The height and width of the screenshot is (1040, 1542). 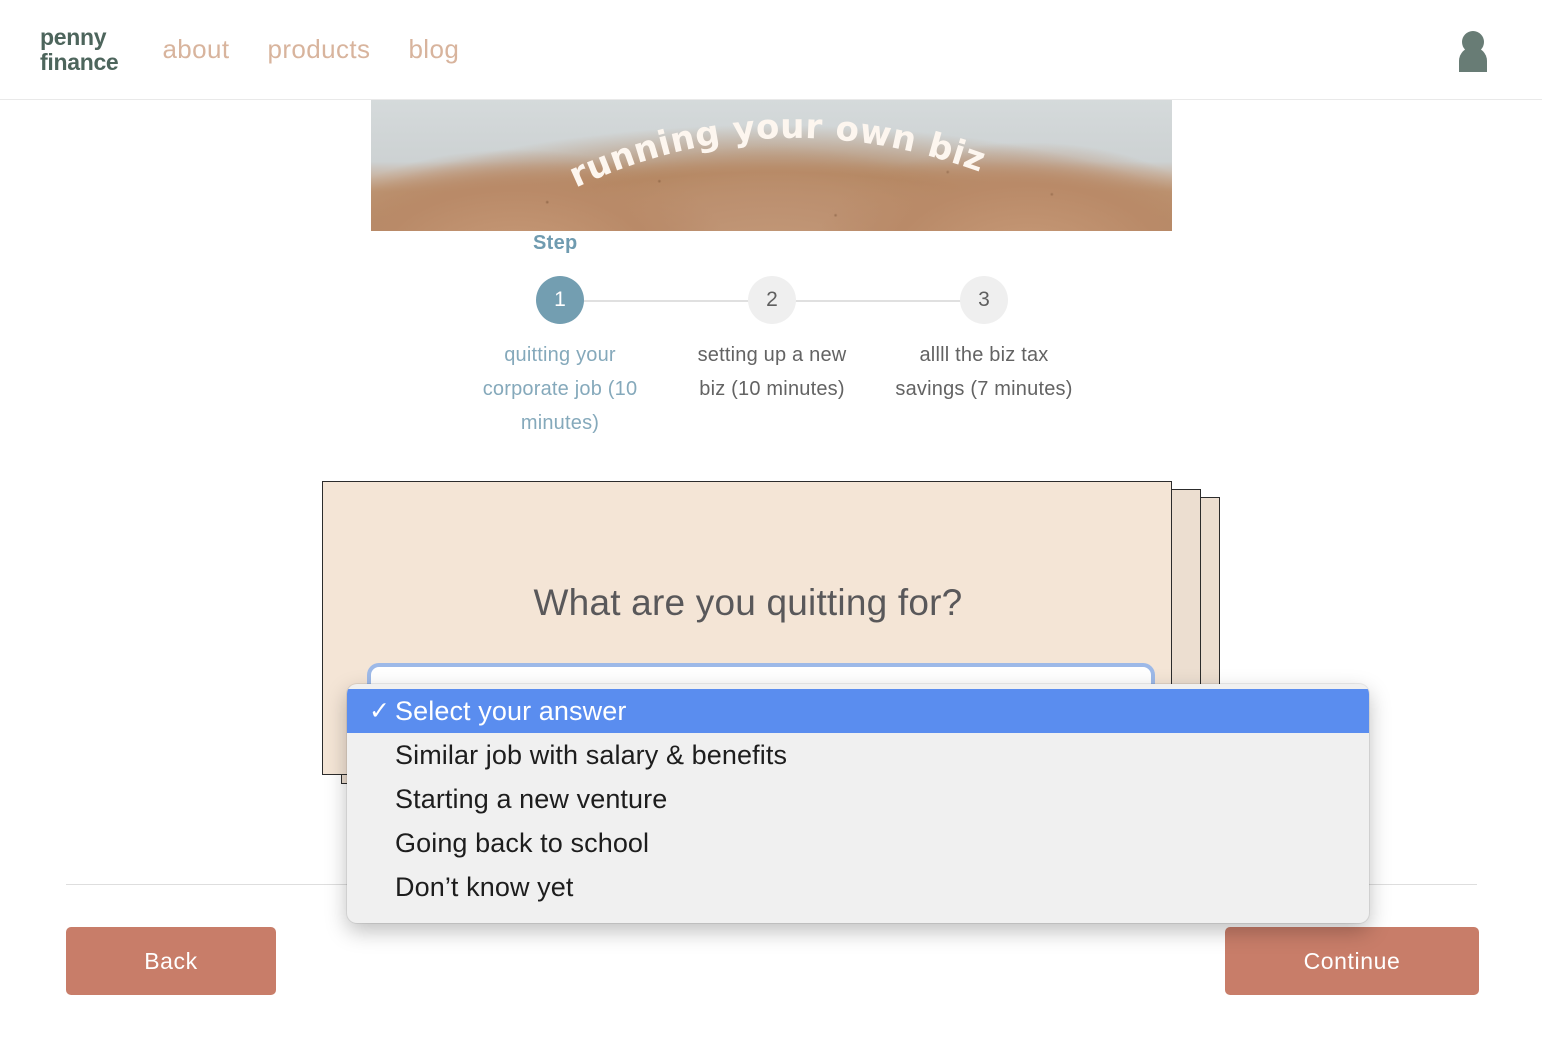 I want to click on dropdown-option-3: ✓ Going back to school, so click(x=858, y=843).